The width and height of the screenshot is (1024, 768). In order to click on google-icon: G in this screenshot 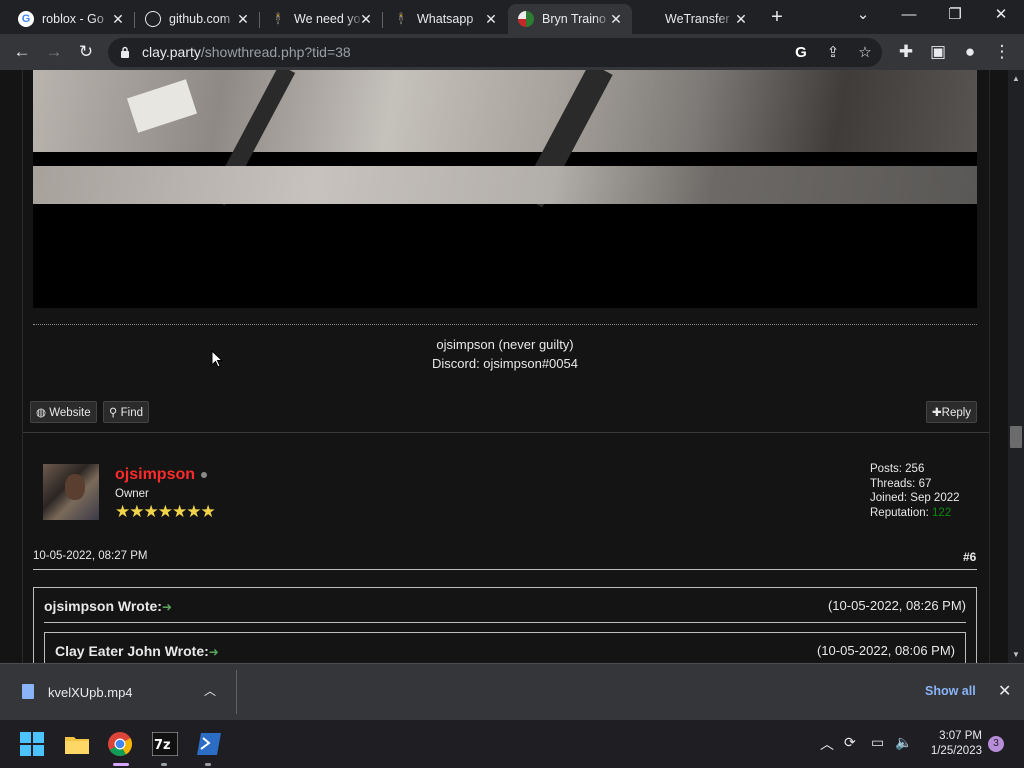, I will do `click(26, 19)`.